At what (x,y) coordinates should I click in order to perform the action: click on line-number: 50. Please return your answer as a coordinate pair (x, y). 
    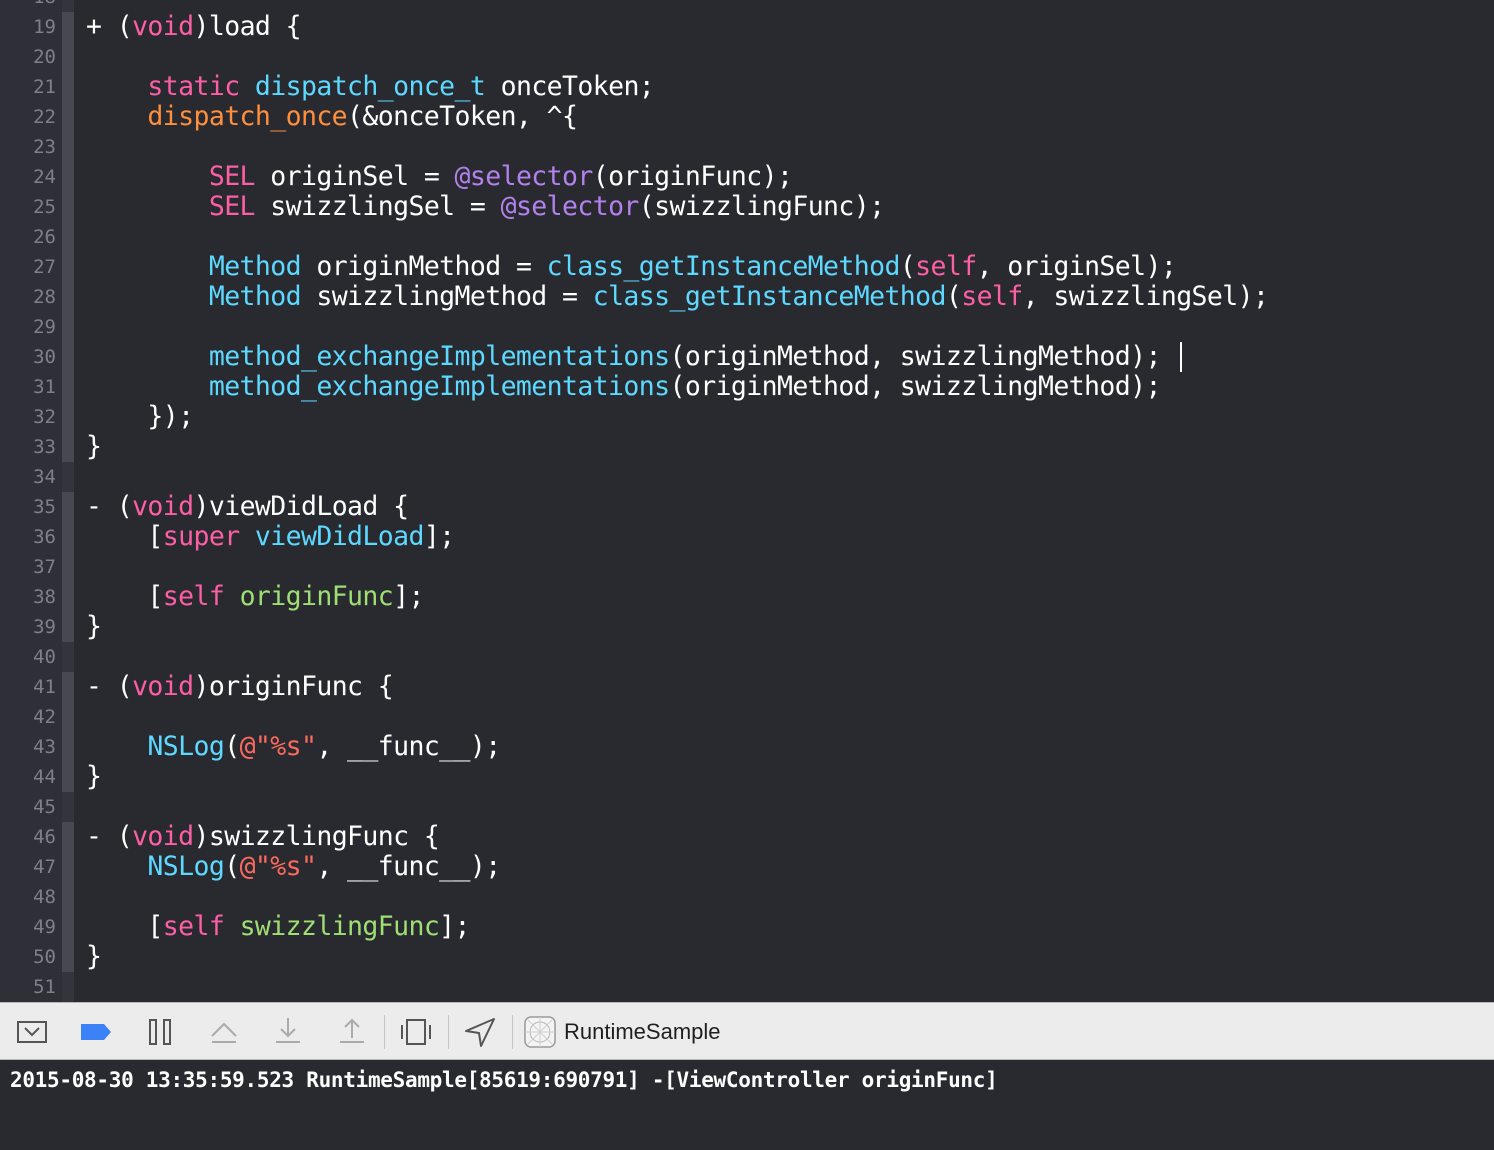
    Looking at the image, I should click on (28, 957).